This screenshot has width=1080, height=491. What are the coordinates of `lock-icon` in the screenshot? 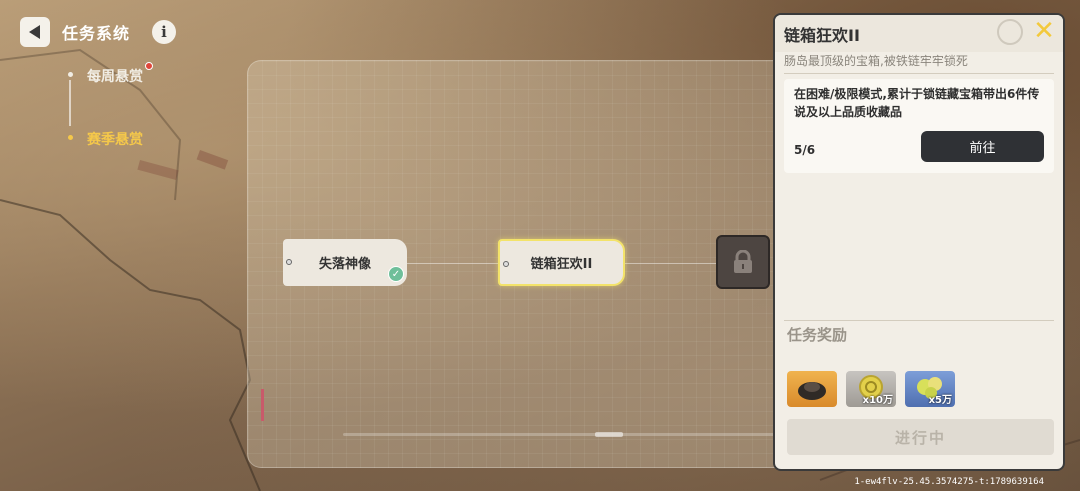 It's located at (743, 261).